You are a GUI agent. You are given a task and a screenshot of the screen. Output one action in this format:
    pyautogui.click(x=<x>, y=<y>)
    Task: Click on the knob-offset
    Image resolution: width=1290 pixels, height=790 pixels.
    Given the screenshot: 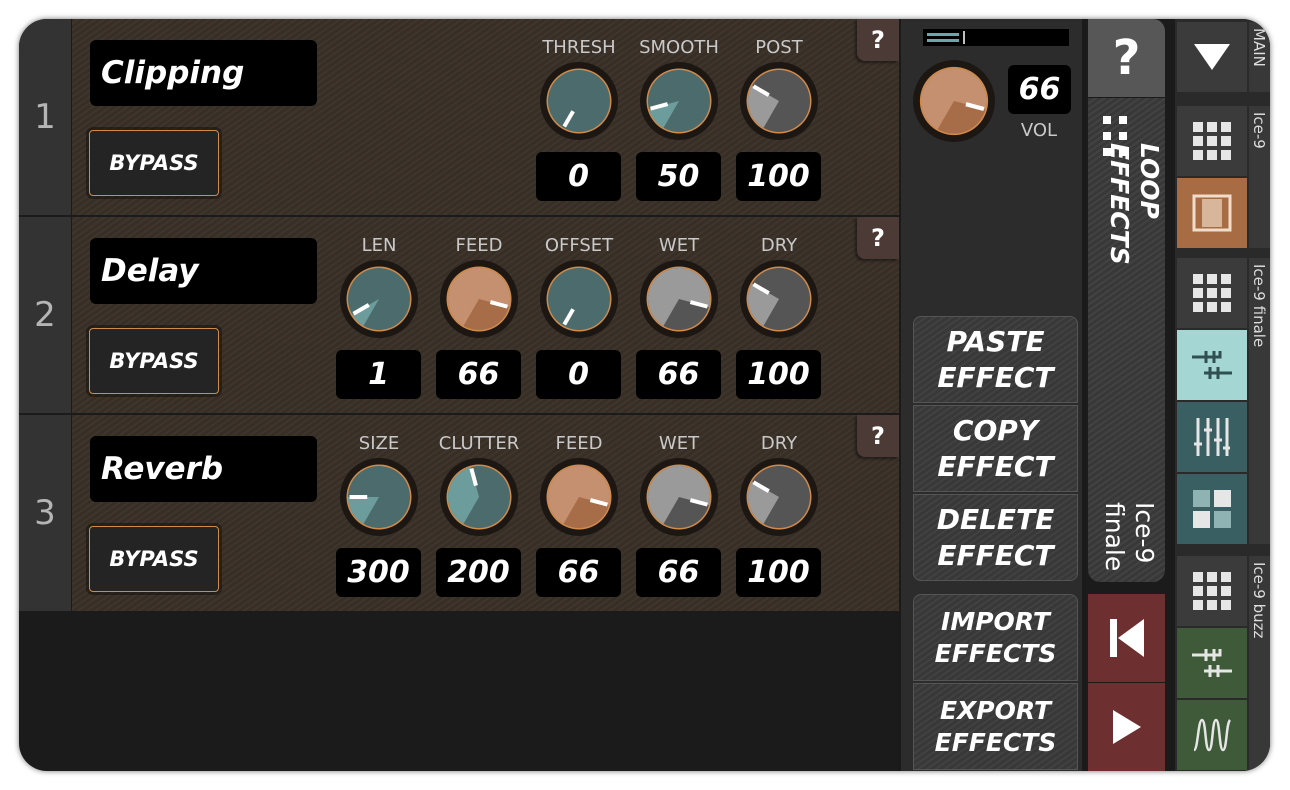 What is the action you would take?
    pyautogui.click(x=579, y=299)
    